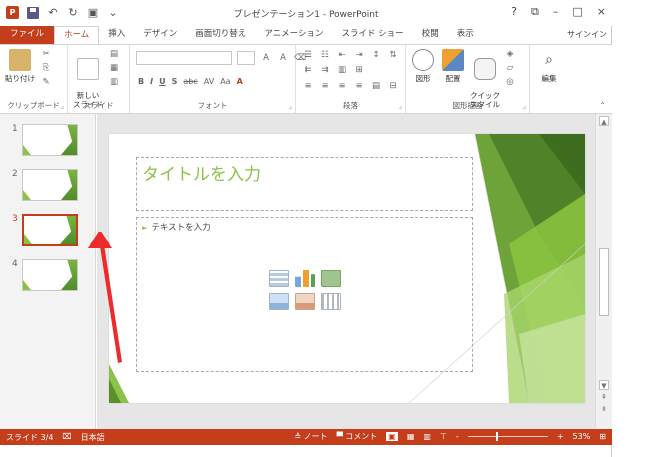 The image size is (660, 457). I want to click on font-launcher-icon: ⌟, so click(290, 106).